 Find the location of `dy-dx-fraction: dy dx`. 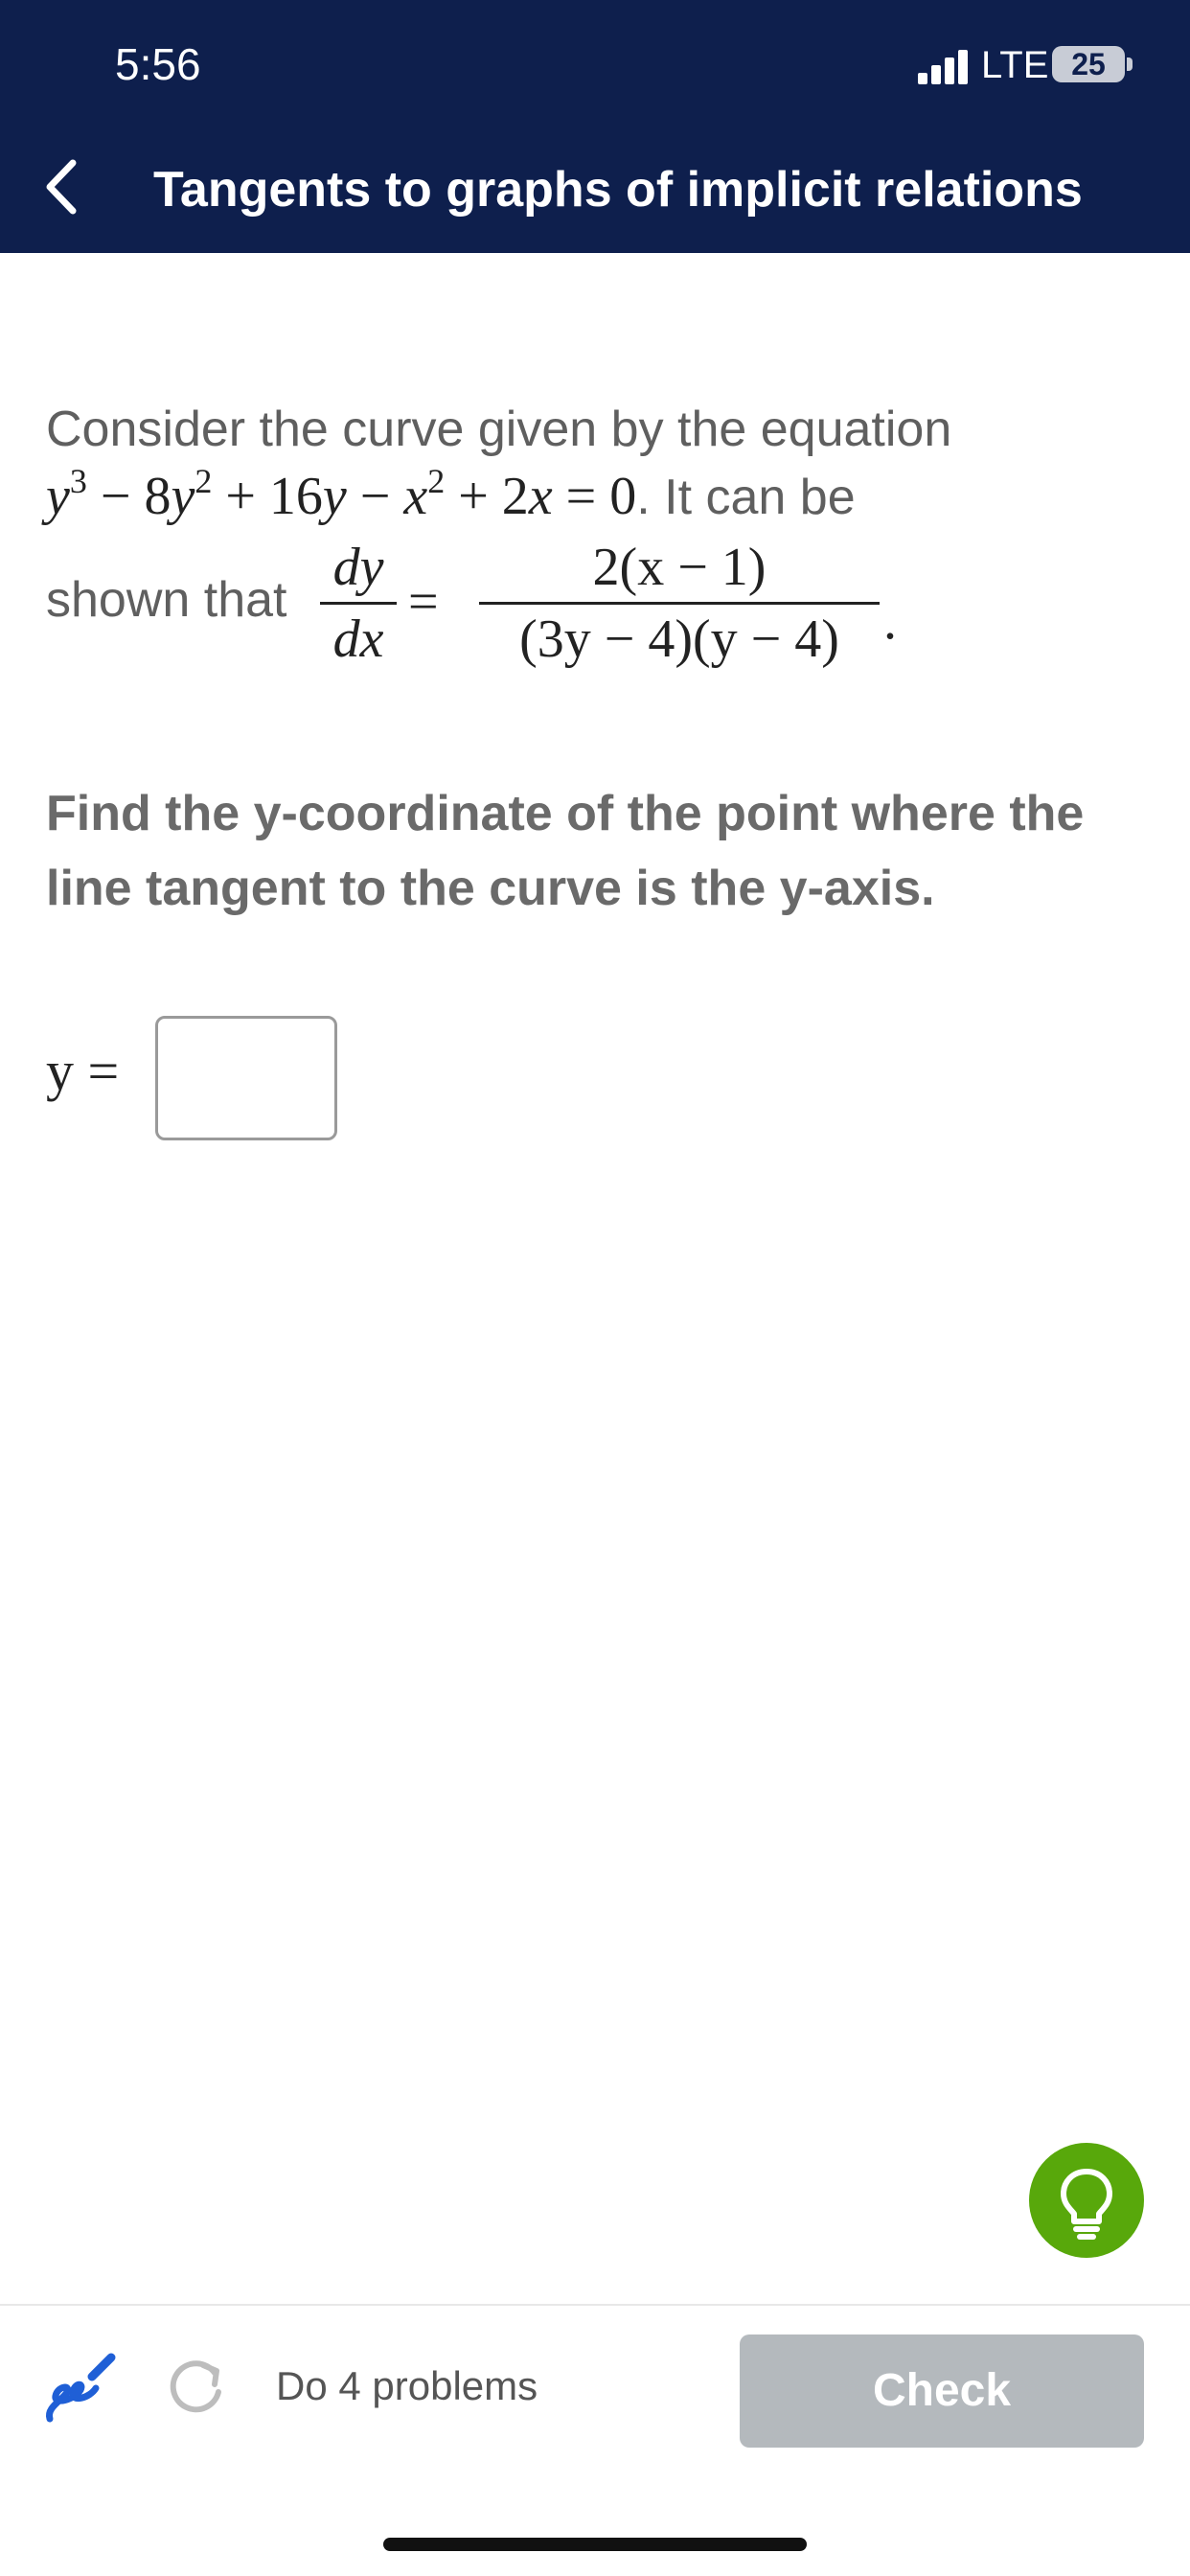

dy-dx-fraction: dy dx is located at coordinates (358, 603).